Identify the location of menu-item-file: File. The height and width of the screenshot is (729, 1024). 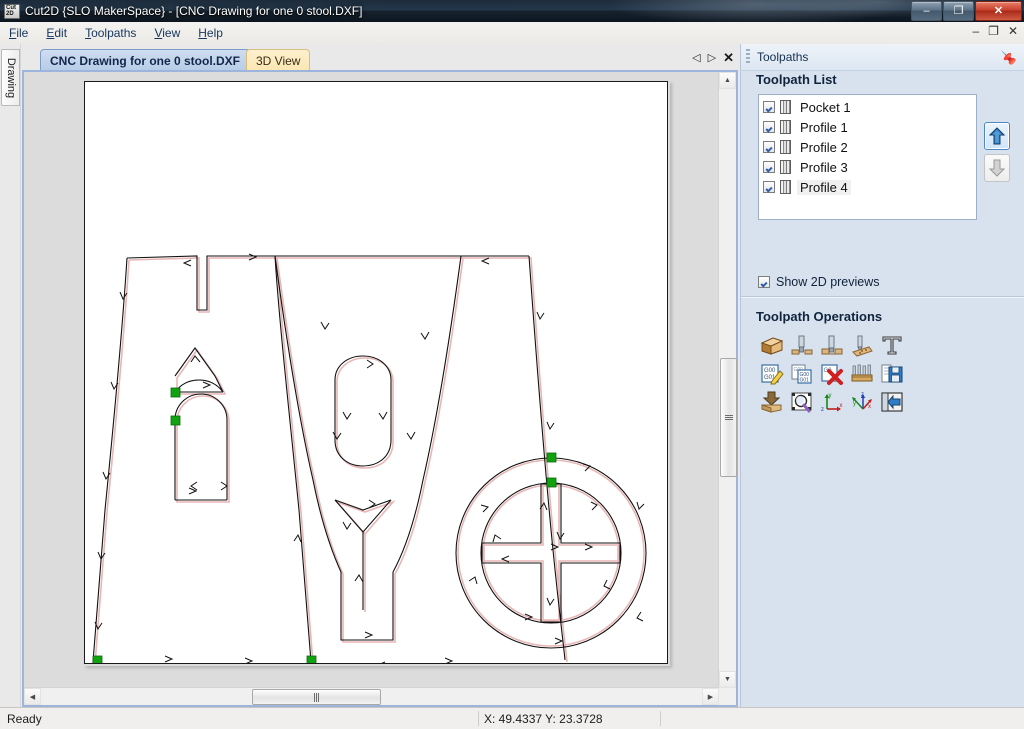
(18, 33).